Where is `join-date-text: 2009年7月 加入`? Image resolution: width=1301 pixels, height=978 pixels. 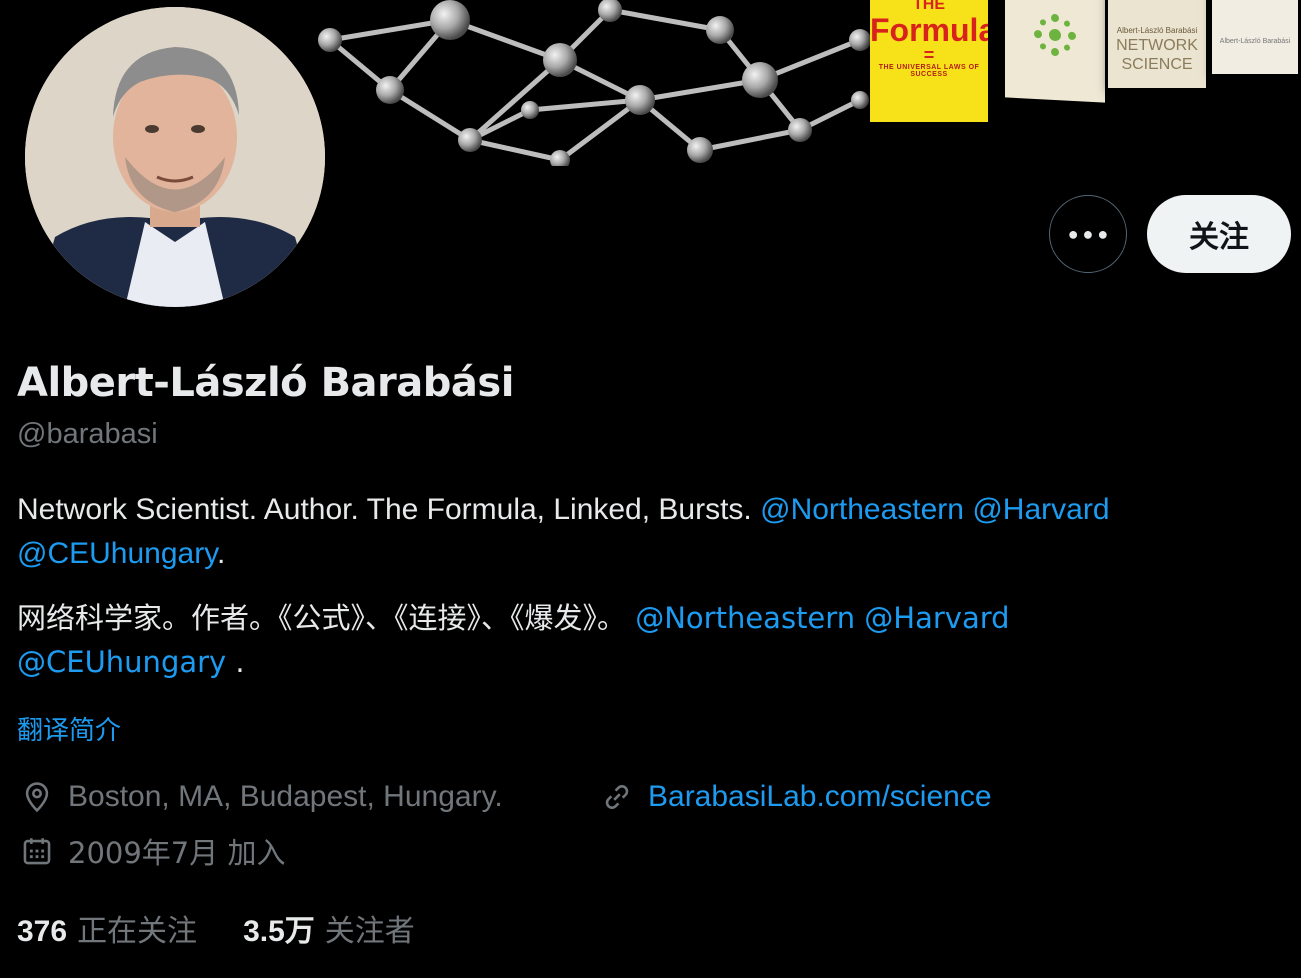 join-date-text: 2009年7月 加入 is located at coordinates (177, 853).